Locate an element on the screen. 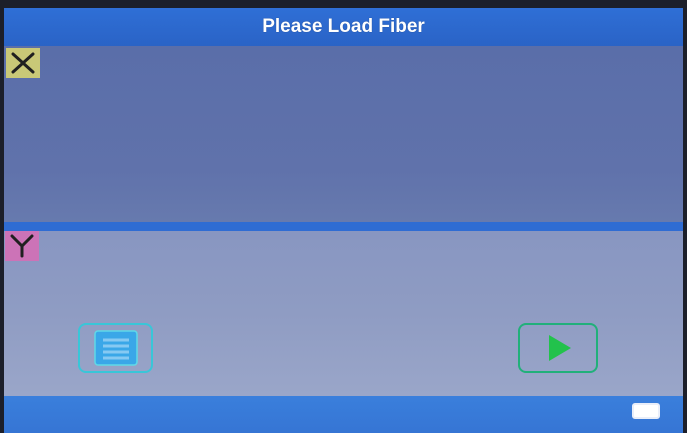 The image size is (687, 433). y-icon is located at coordinates (22, 246).